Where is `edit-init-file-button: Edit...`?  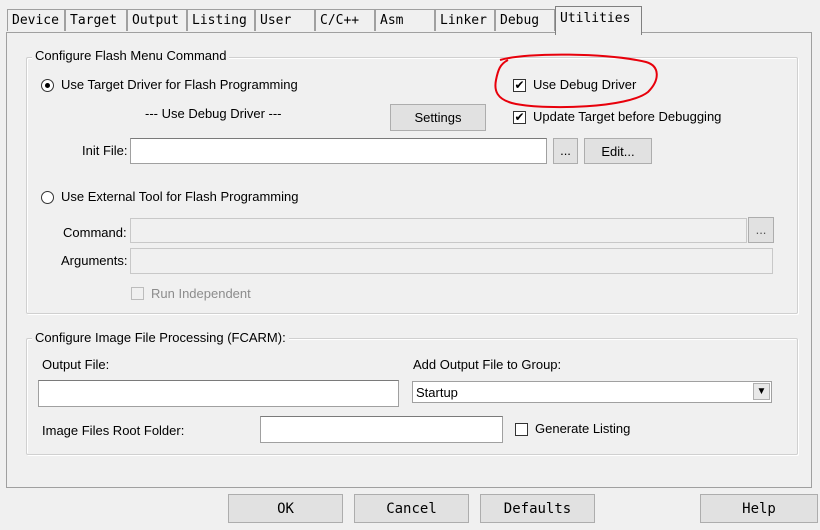
edit-init-file-button: Edit... is located at coordinates (618, 151).